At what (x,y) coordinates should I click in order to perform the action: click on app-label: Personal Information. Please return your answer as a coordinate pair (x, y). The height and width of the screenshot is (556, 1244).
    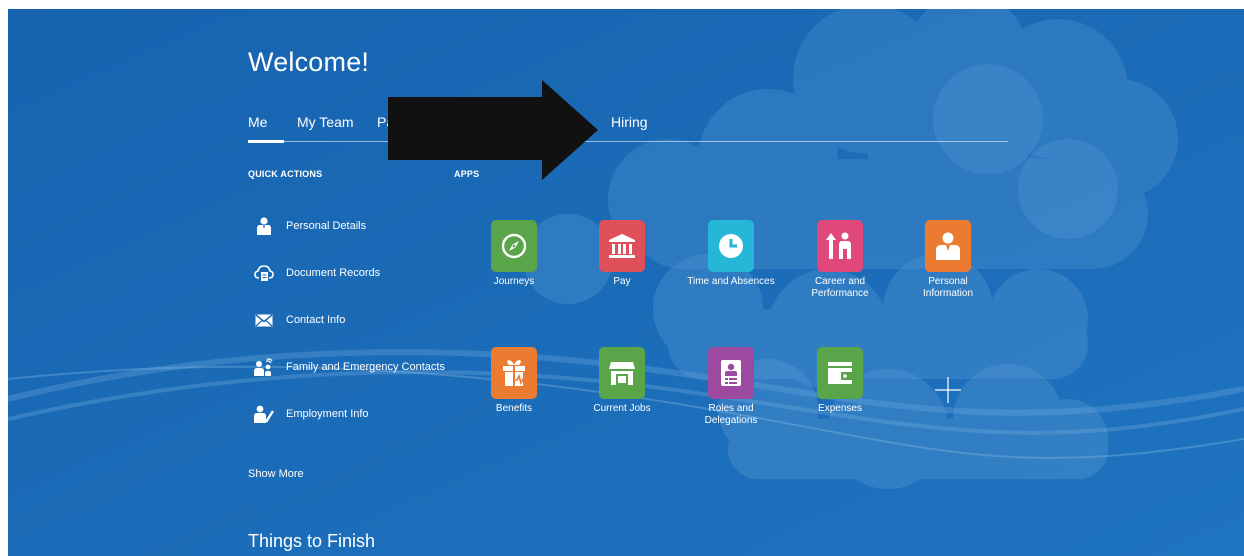
    Looking at the image, I should click on (948, 287).